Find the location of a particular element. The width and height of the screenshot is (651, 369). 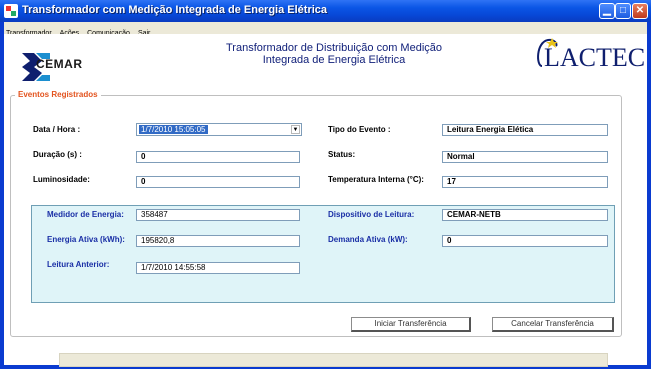

events-legend: Eventos Registrados is located at coordinates (58, 94).